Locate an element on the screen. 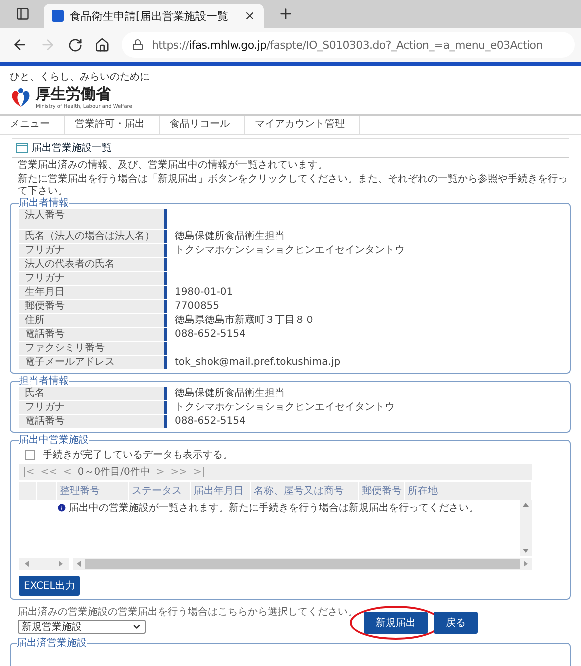 This screenshot has width=581, height=666. column-header: 名称、屋号又は商号 is located at coordinates (305, 491).